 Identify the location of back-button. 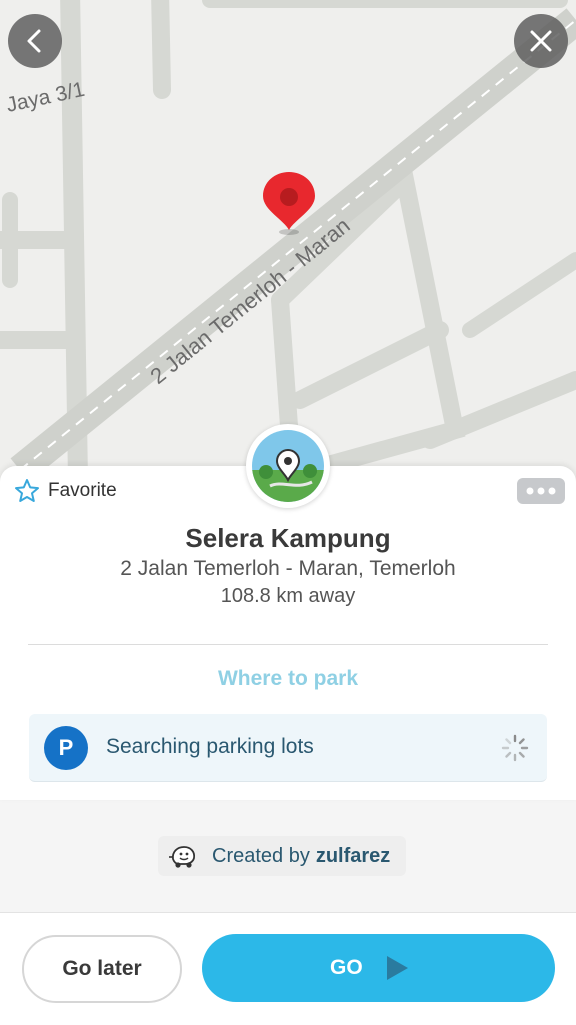
(35, 41).